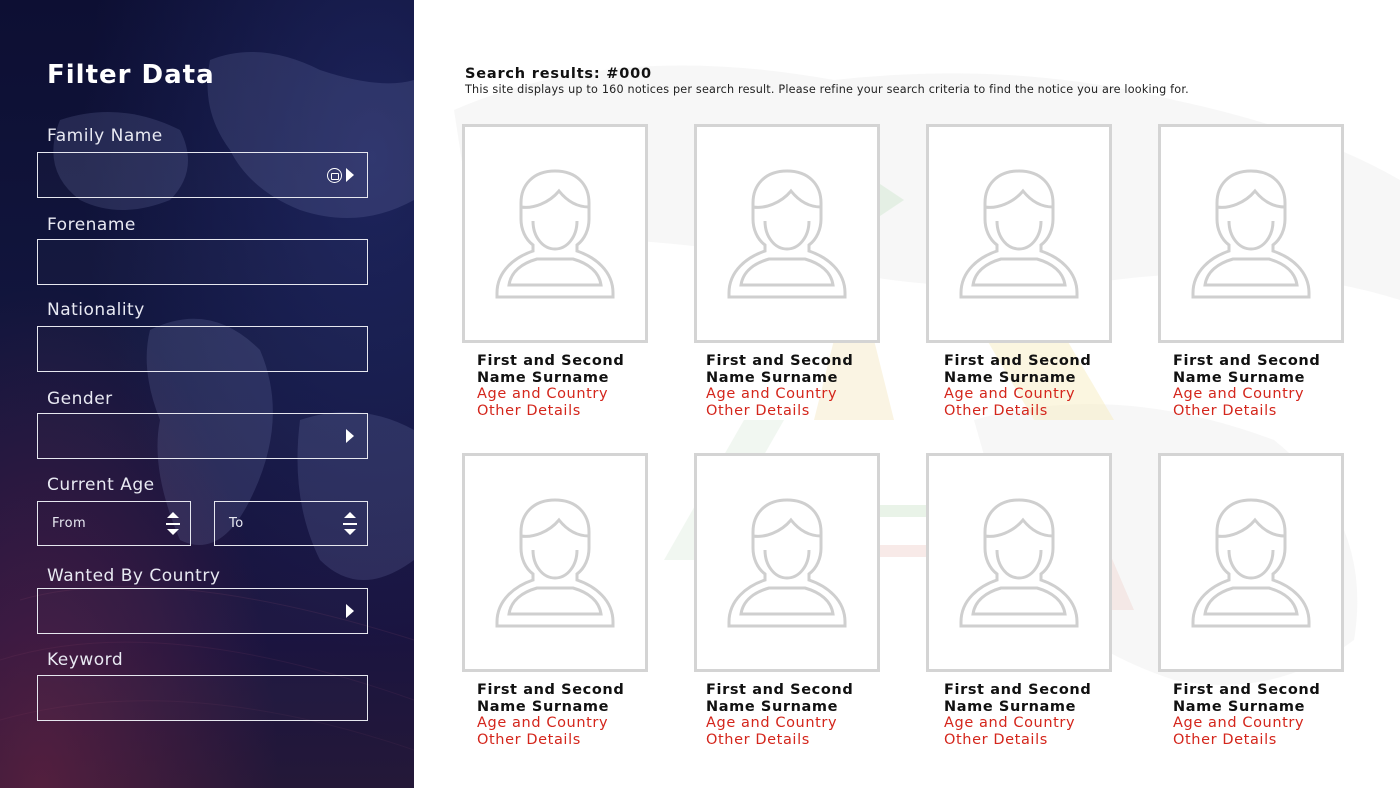  I want to click on wanted-by-country-input, so click(202, 611).